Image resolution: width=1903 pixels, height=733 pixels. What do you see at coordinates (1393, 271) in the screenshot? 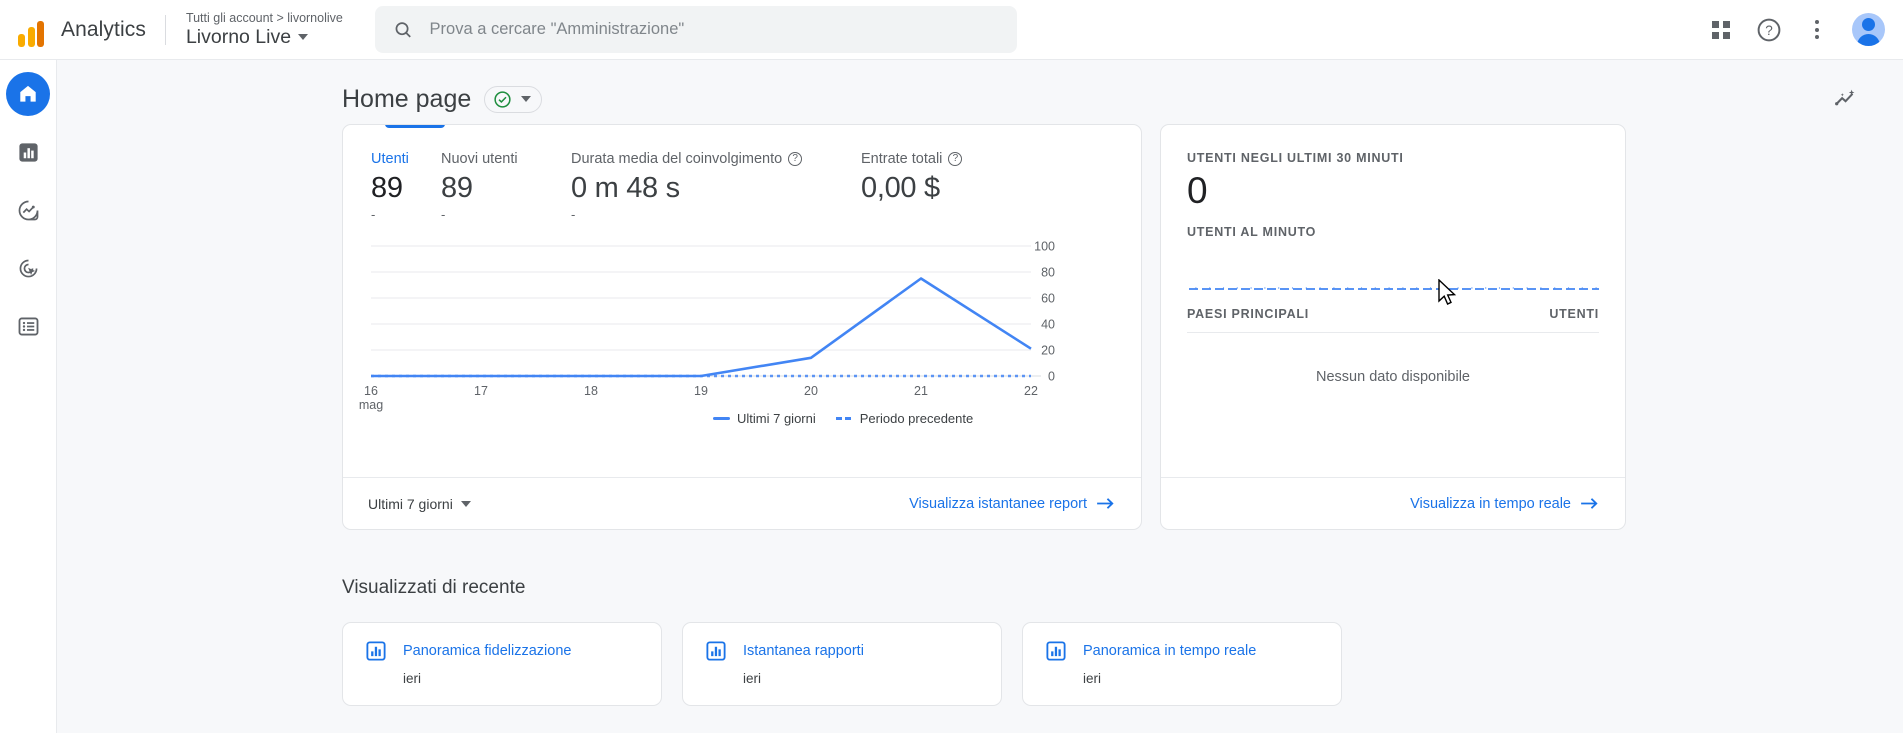
I see `realtime-sparkline` at bounding box center [1393, 271].